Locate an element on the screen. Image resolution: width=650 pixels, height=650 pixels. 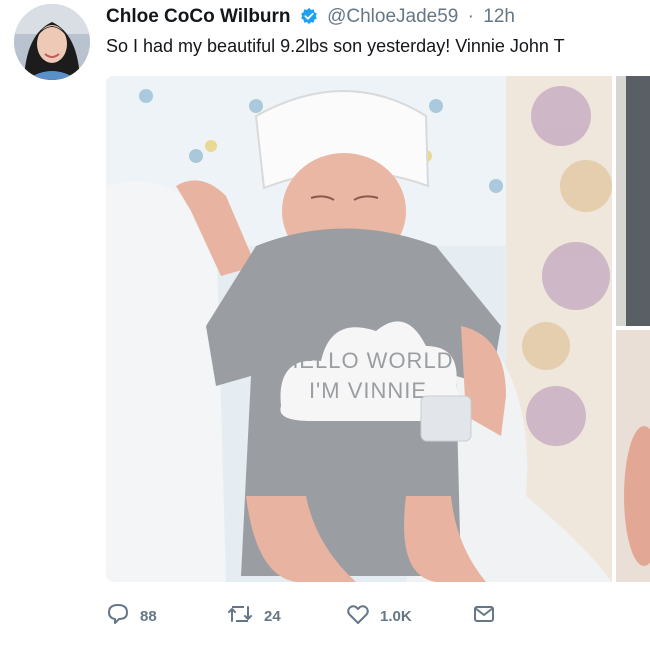
reply-button: 88 is located at coordinates (131, 616).